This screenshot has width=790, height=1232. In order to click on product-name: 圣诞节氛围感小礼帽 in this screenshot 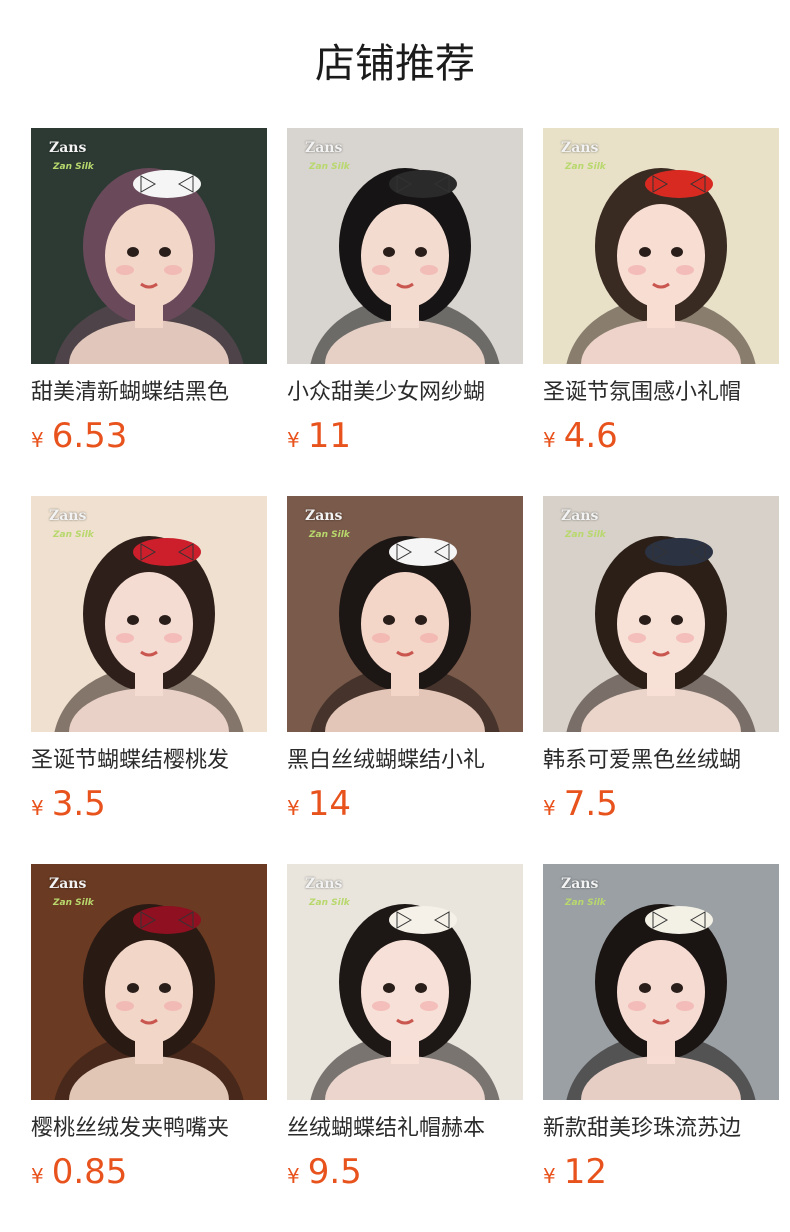, I will do `click(661, 393)`.